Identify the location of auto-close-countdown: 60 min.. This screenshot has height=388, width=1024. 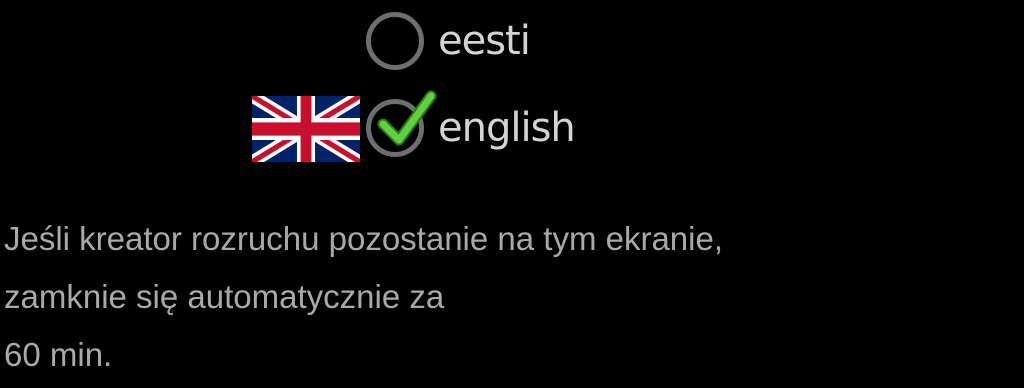
(58, 354).